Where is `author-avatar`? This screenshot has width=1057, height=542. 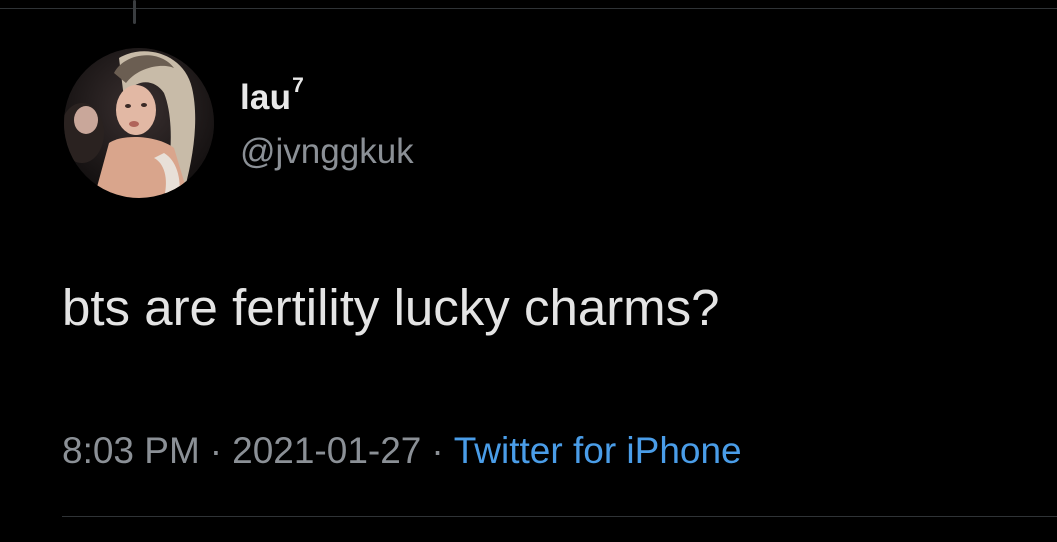
author-avatar is located at coordinates (139, 123).